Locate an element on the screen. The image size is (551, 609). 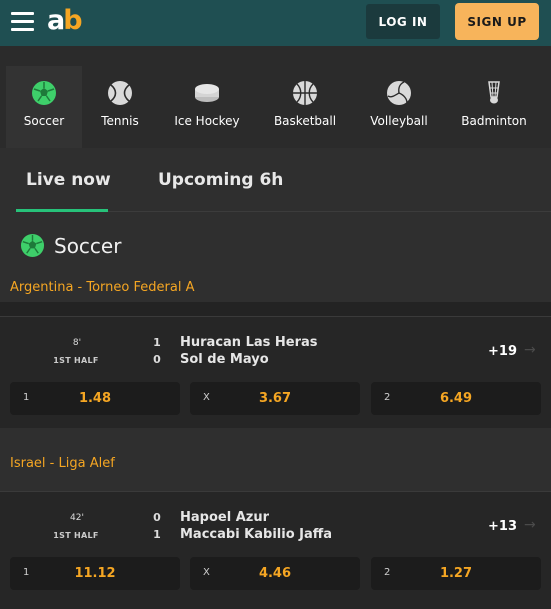
odds-button-away: 2 6.49 is located at coordinates (456, 398).